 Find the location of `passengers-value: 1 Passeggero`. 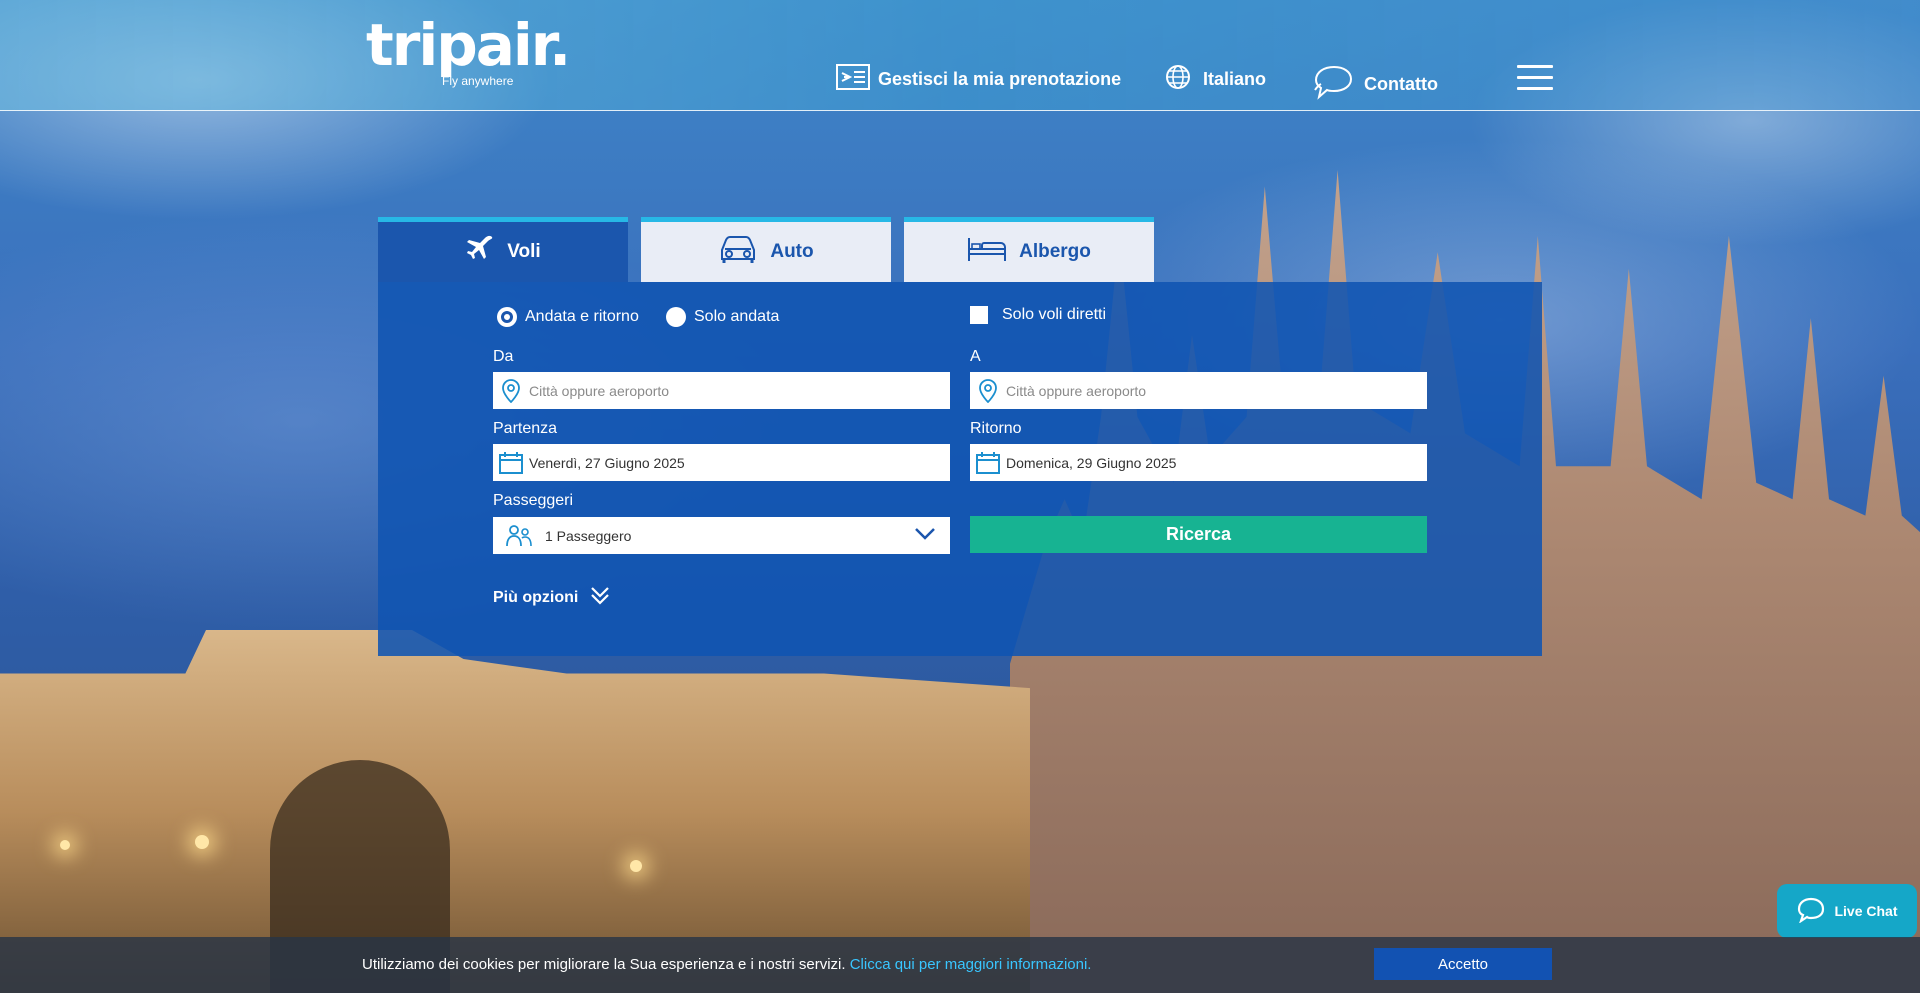

passengers-value: 1 Passeggero is located at coordinates (588, 535).